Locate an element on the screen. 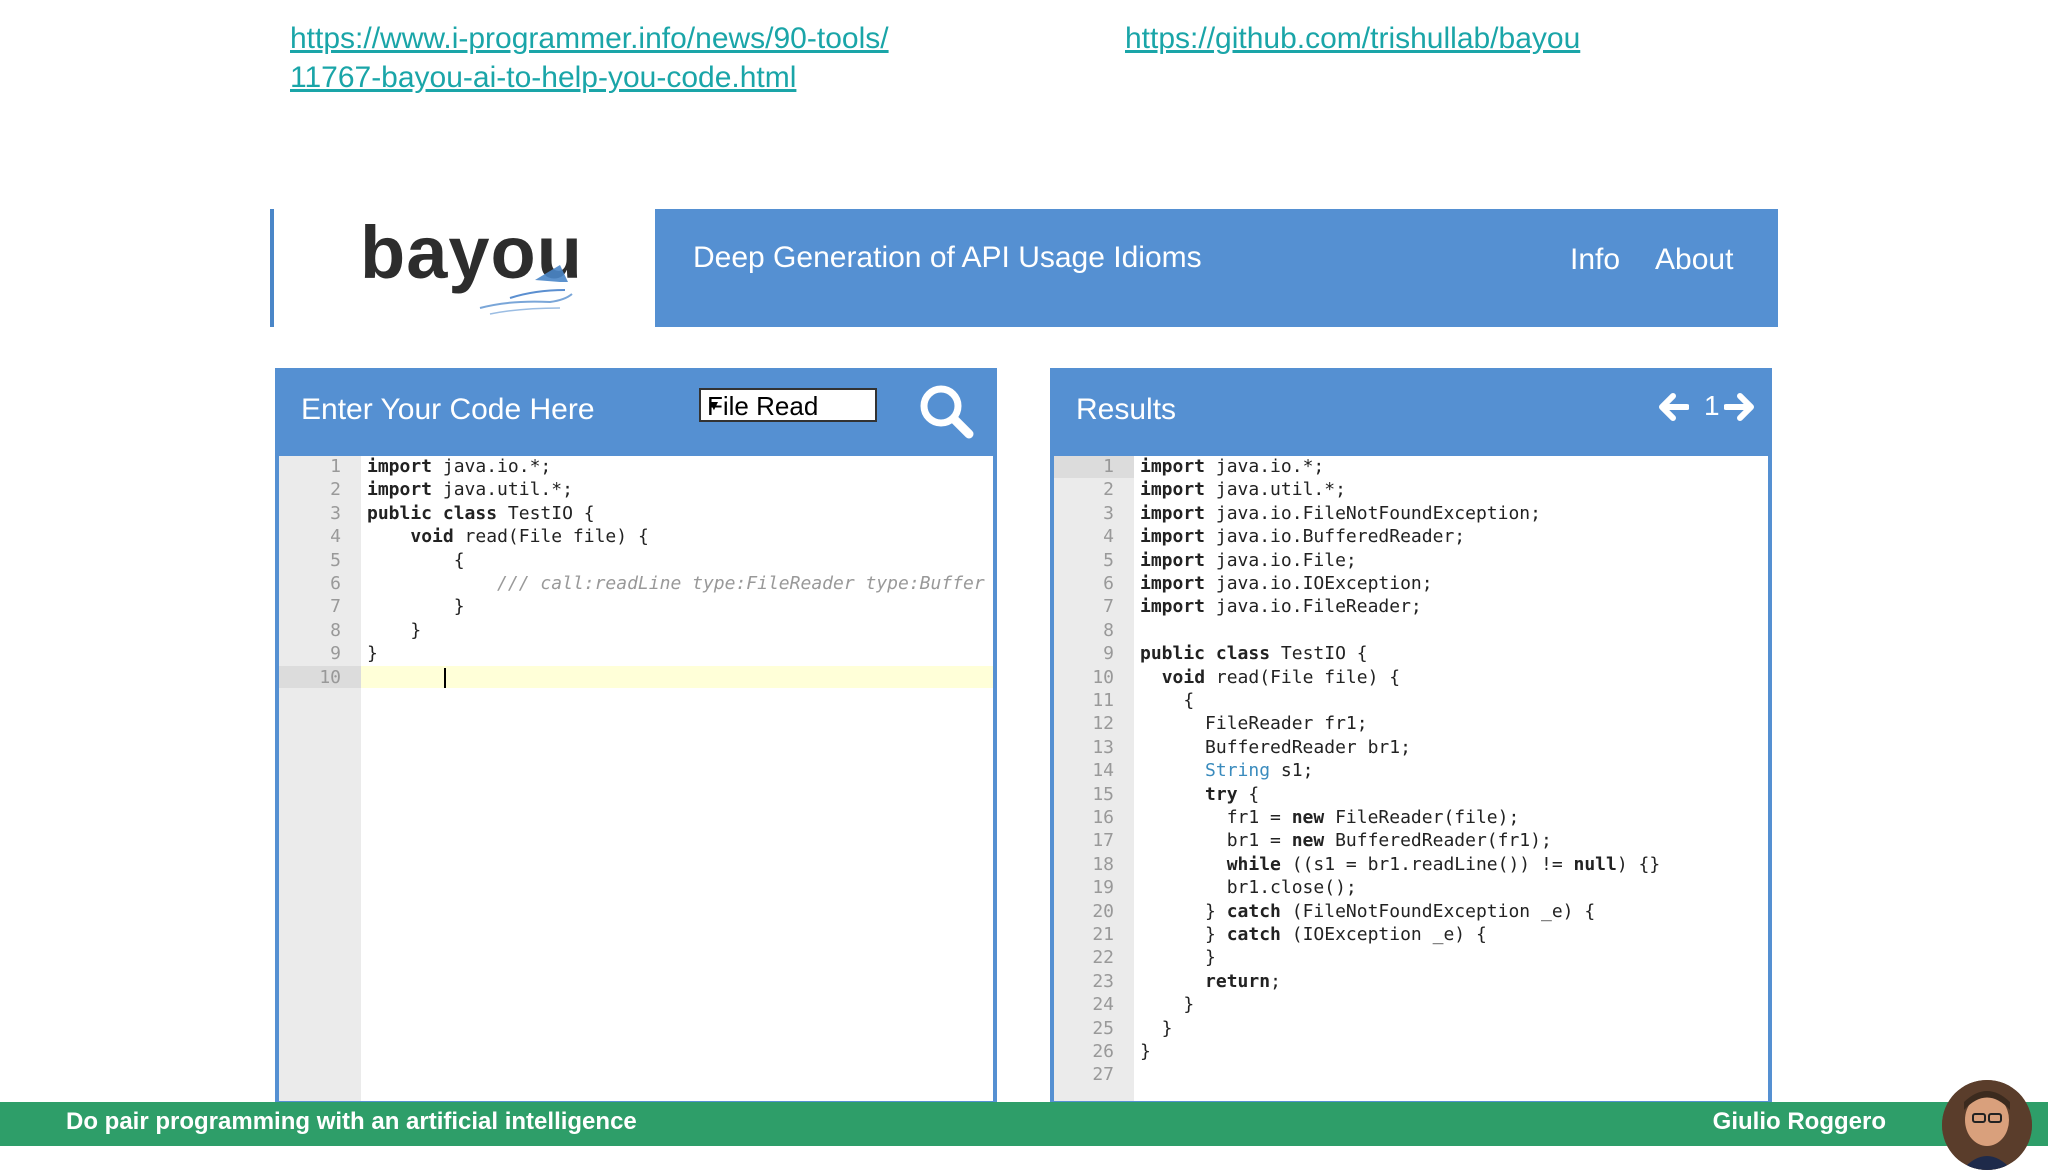 The height and width of the screenshot is (1170, 2048). code-line: BufferedReader br1; is located at coordinates (1275, 747).